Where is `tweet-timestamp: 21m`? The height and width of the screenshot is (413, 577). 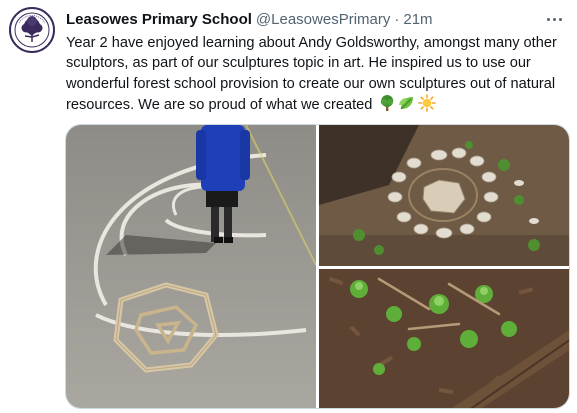 tweet-timestamp: 21m is located at coordinates (417, 19).